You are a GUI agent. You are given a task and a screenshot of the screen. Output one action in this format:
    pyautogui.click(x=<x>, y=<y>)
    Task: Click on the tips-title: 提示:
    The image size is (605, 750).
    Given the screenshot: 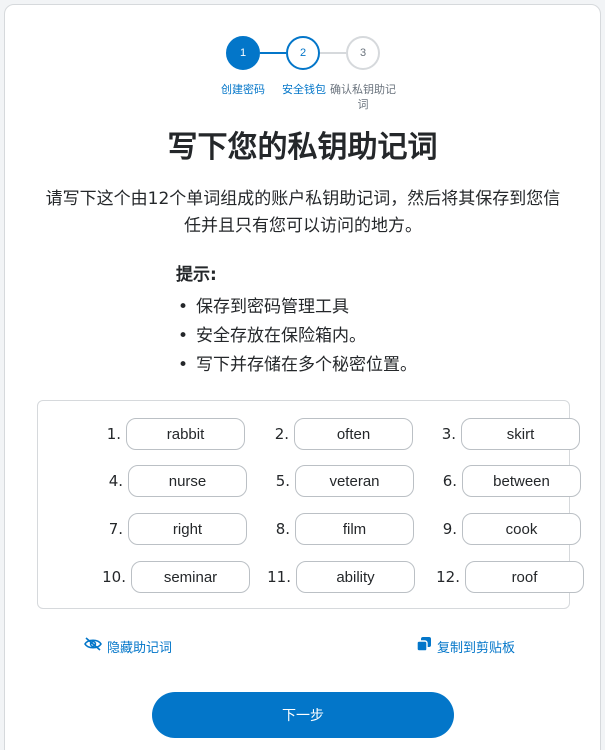 What is the action you would take?
    pyautogui.click(x=196, y=275)
    